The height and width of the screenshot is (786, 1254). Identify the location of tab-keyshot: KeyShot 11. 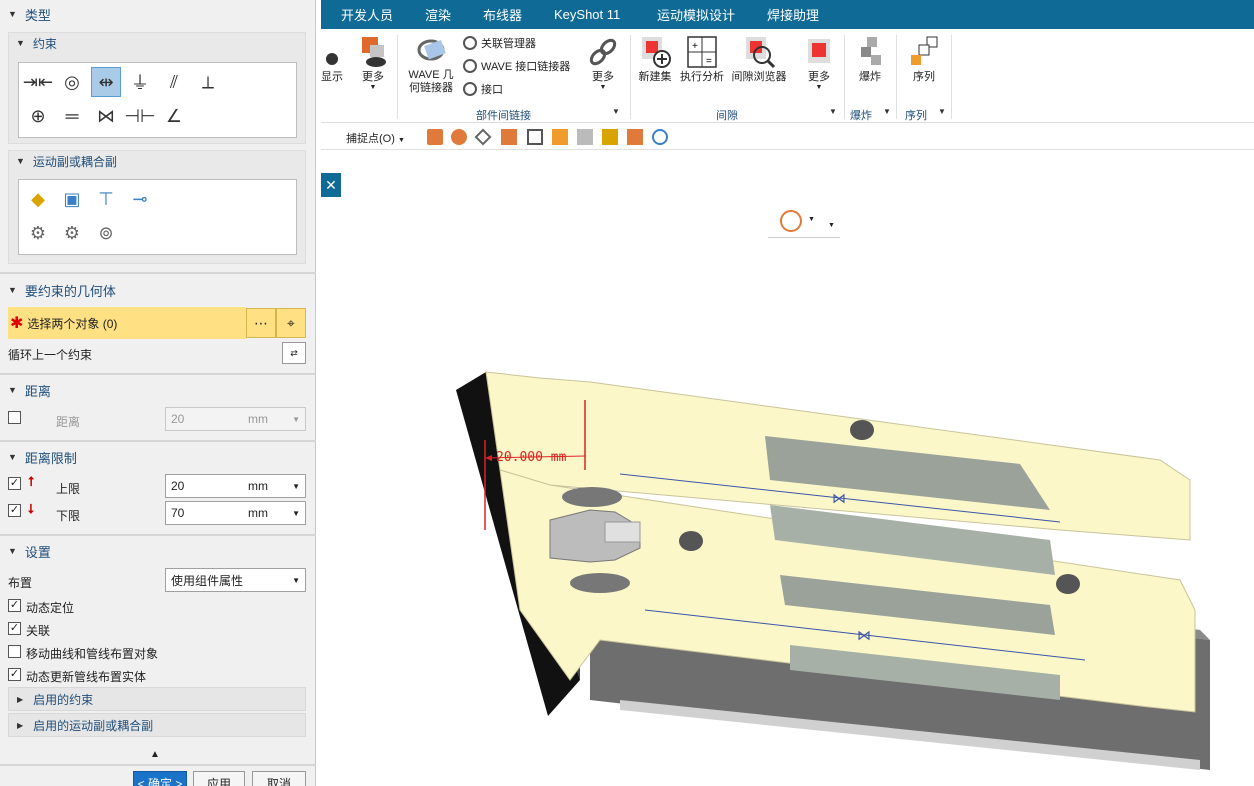
(587, 14).